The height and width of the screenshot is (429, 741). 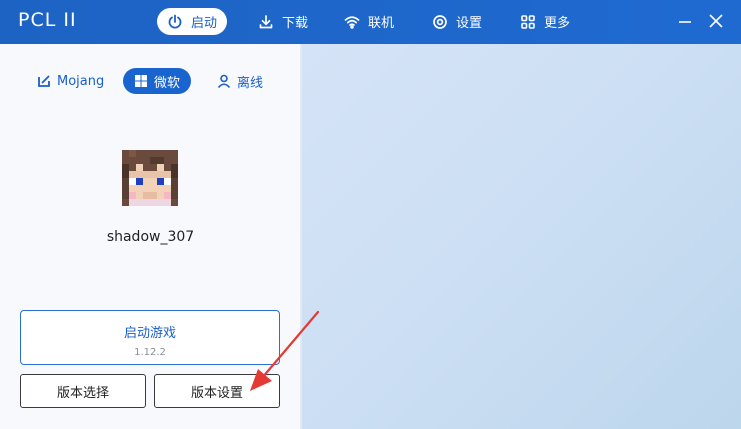 I want to click on close-icon, so click(x=716, y=21).